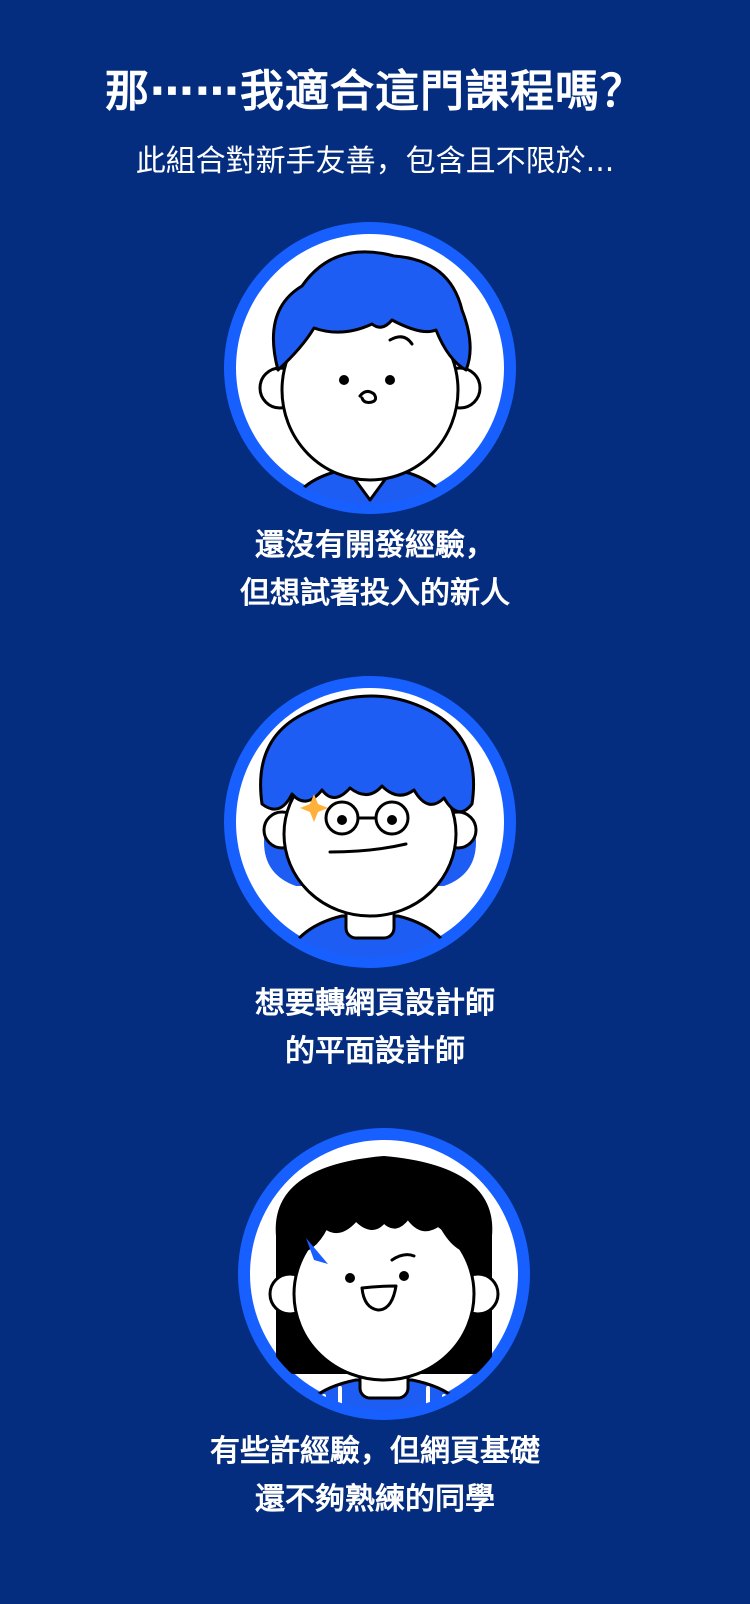  I want to click on student-girl-avatar-icon, so click(384, 1274).